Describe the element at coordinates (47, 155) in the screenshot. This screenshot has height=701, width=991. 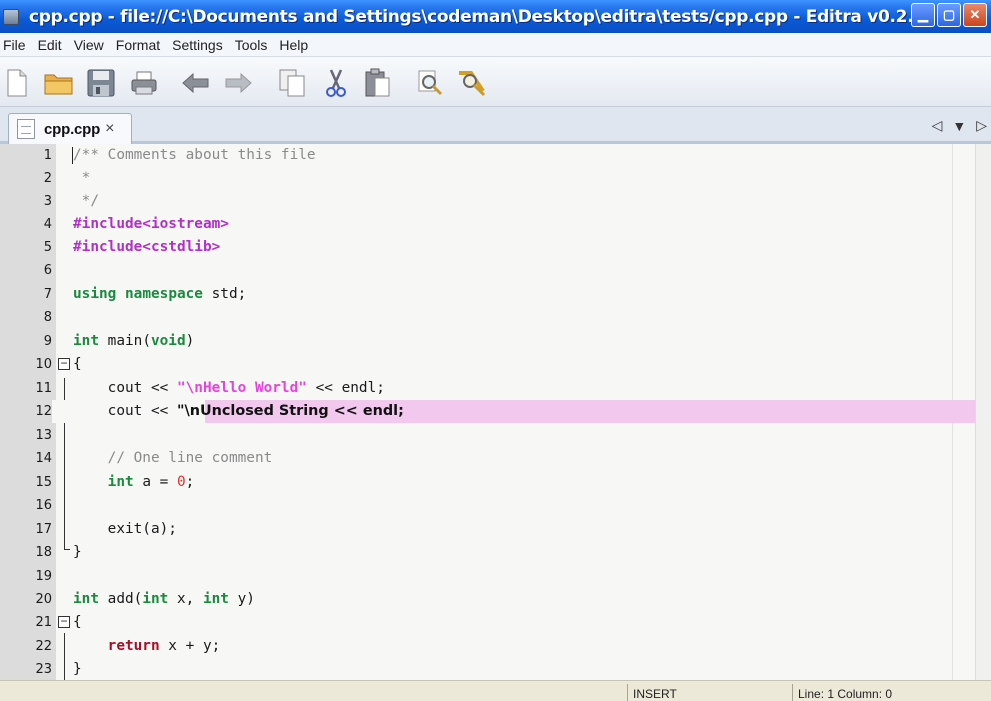
I see `line-number: 1` at that location.